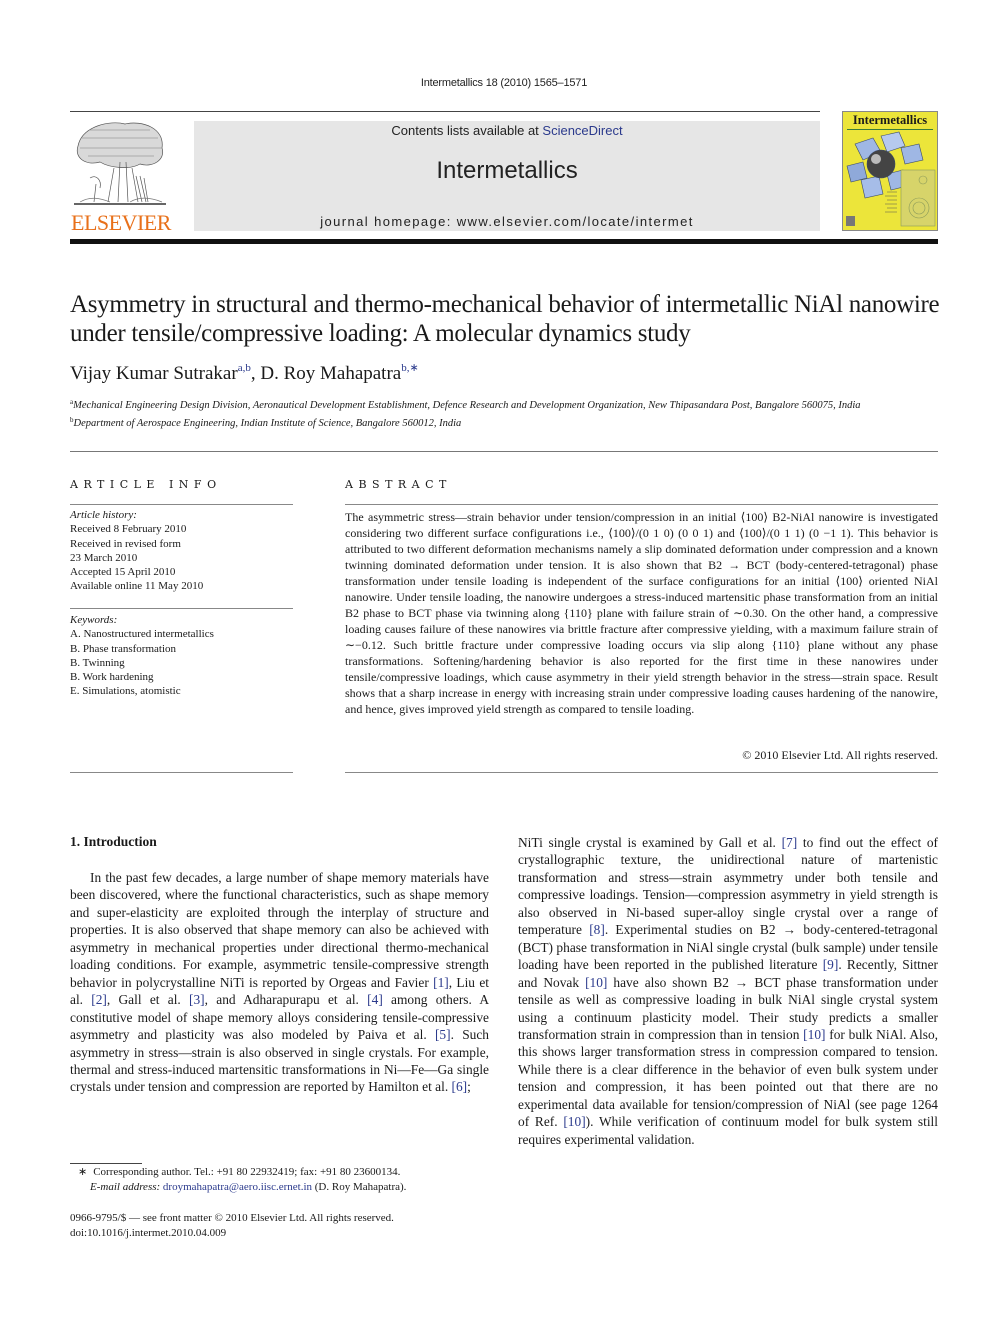  I want to click on abstract-heading: ABSTRACT, so click(398, 484).